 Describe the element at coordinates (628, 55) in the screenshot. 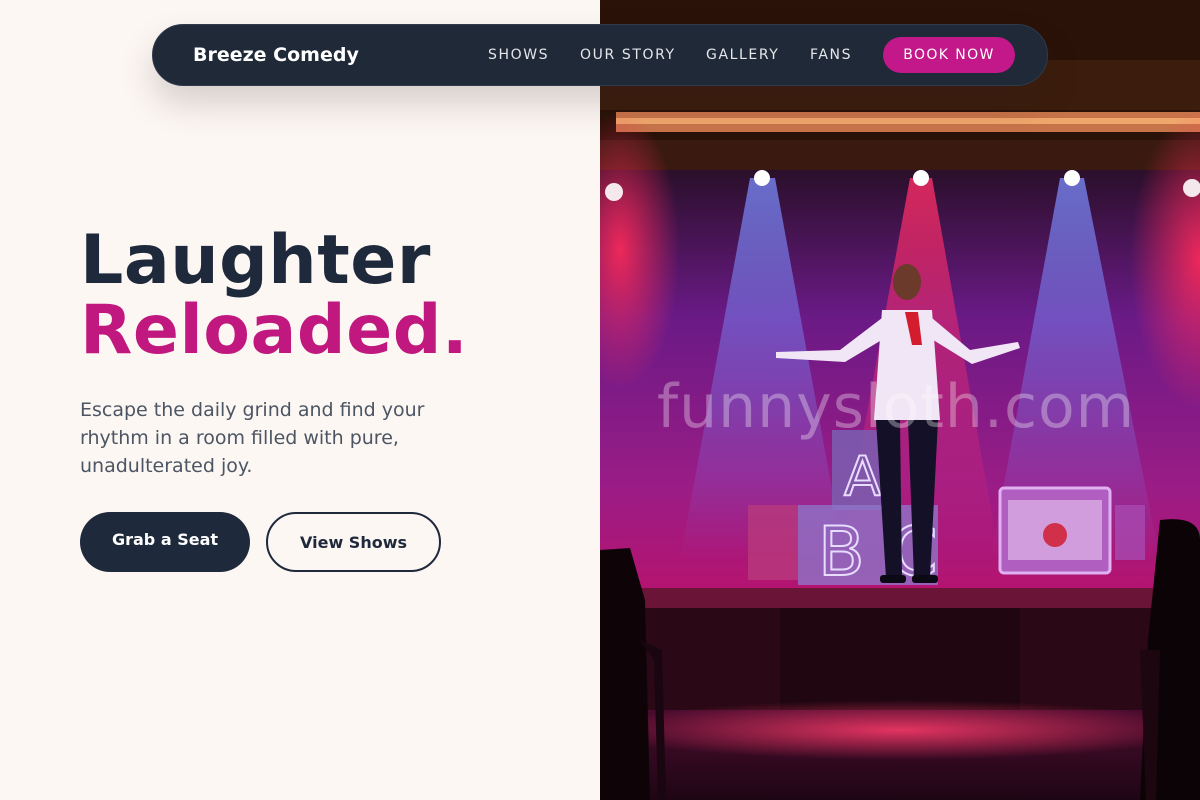

I see `nav-link-our-story: OUR STORY` at that location.